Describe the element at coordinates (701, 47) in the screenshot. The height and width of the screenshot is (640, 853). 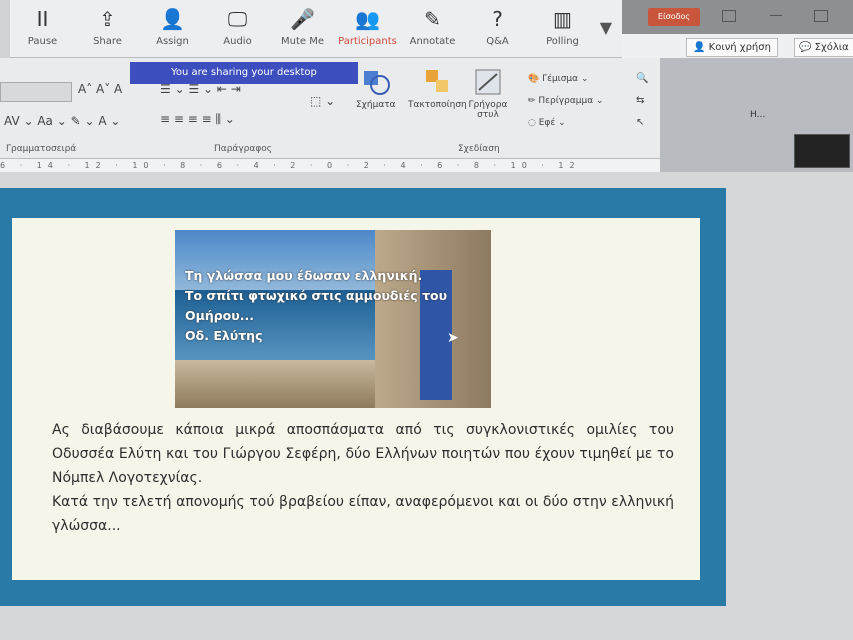
I see `share-user-icon: 👤` at that location.